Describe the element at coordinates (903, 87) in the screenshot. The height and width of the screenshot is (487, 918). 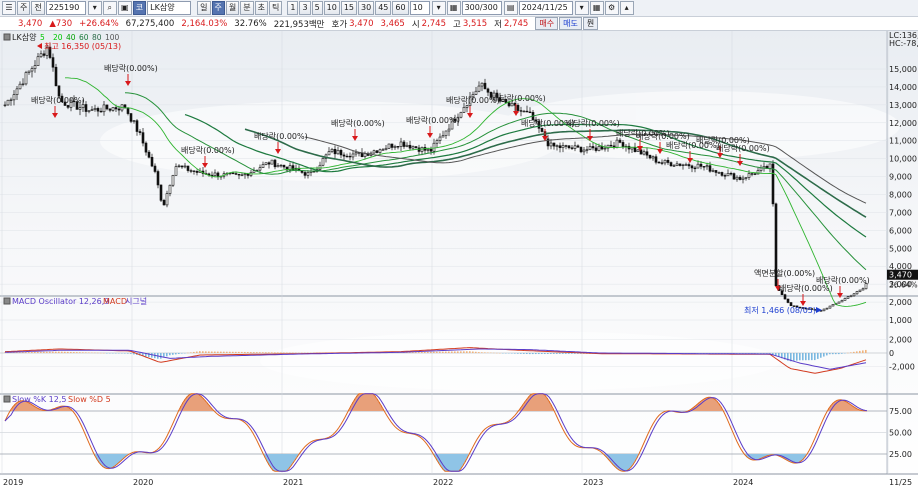
I see `price-y-tick: 14,000` at that location.